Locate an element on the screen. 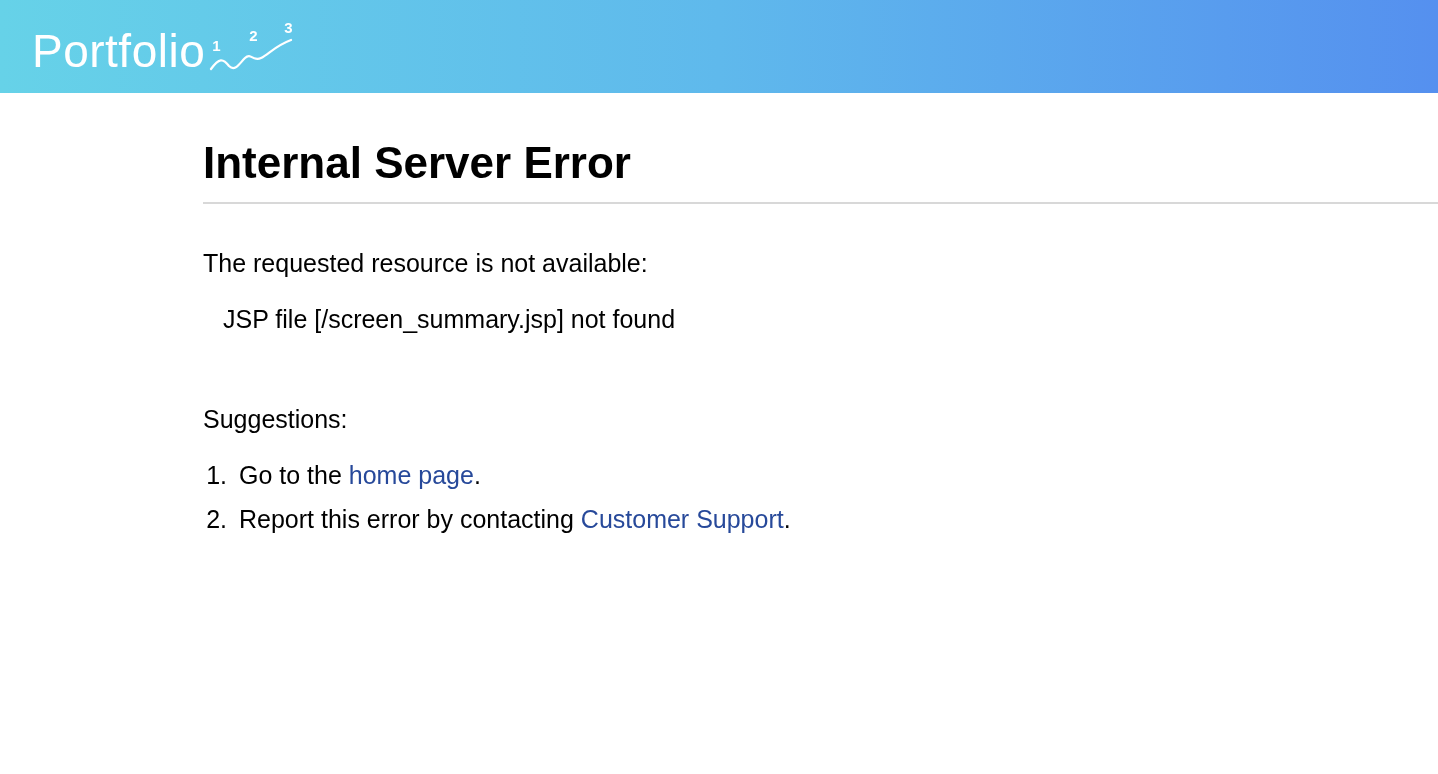 This screenshot has height=774, width=1438. error-detail: JSP file [/screen_summary.jsp] not found is located at coordinates (450, 318).